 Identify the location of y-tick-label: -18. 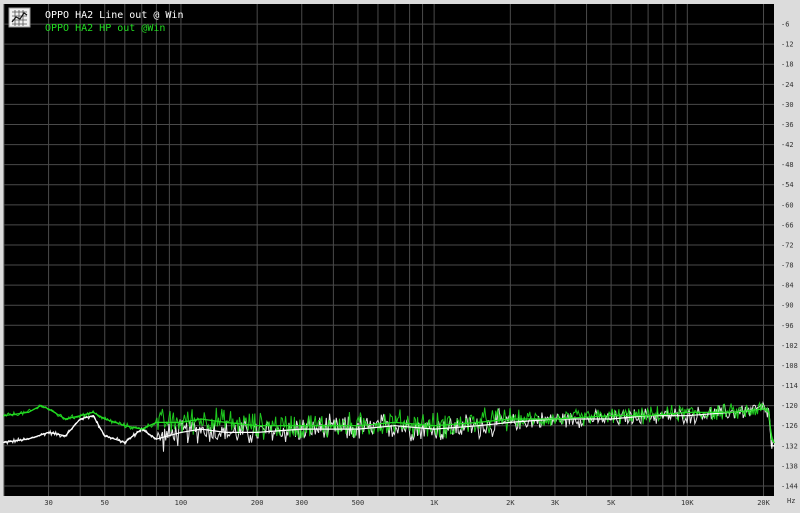
(787, 65).